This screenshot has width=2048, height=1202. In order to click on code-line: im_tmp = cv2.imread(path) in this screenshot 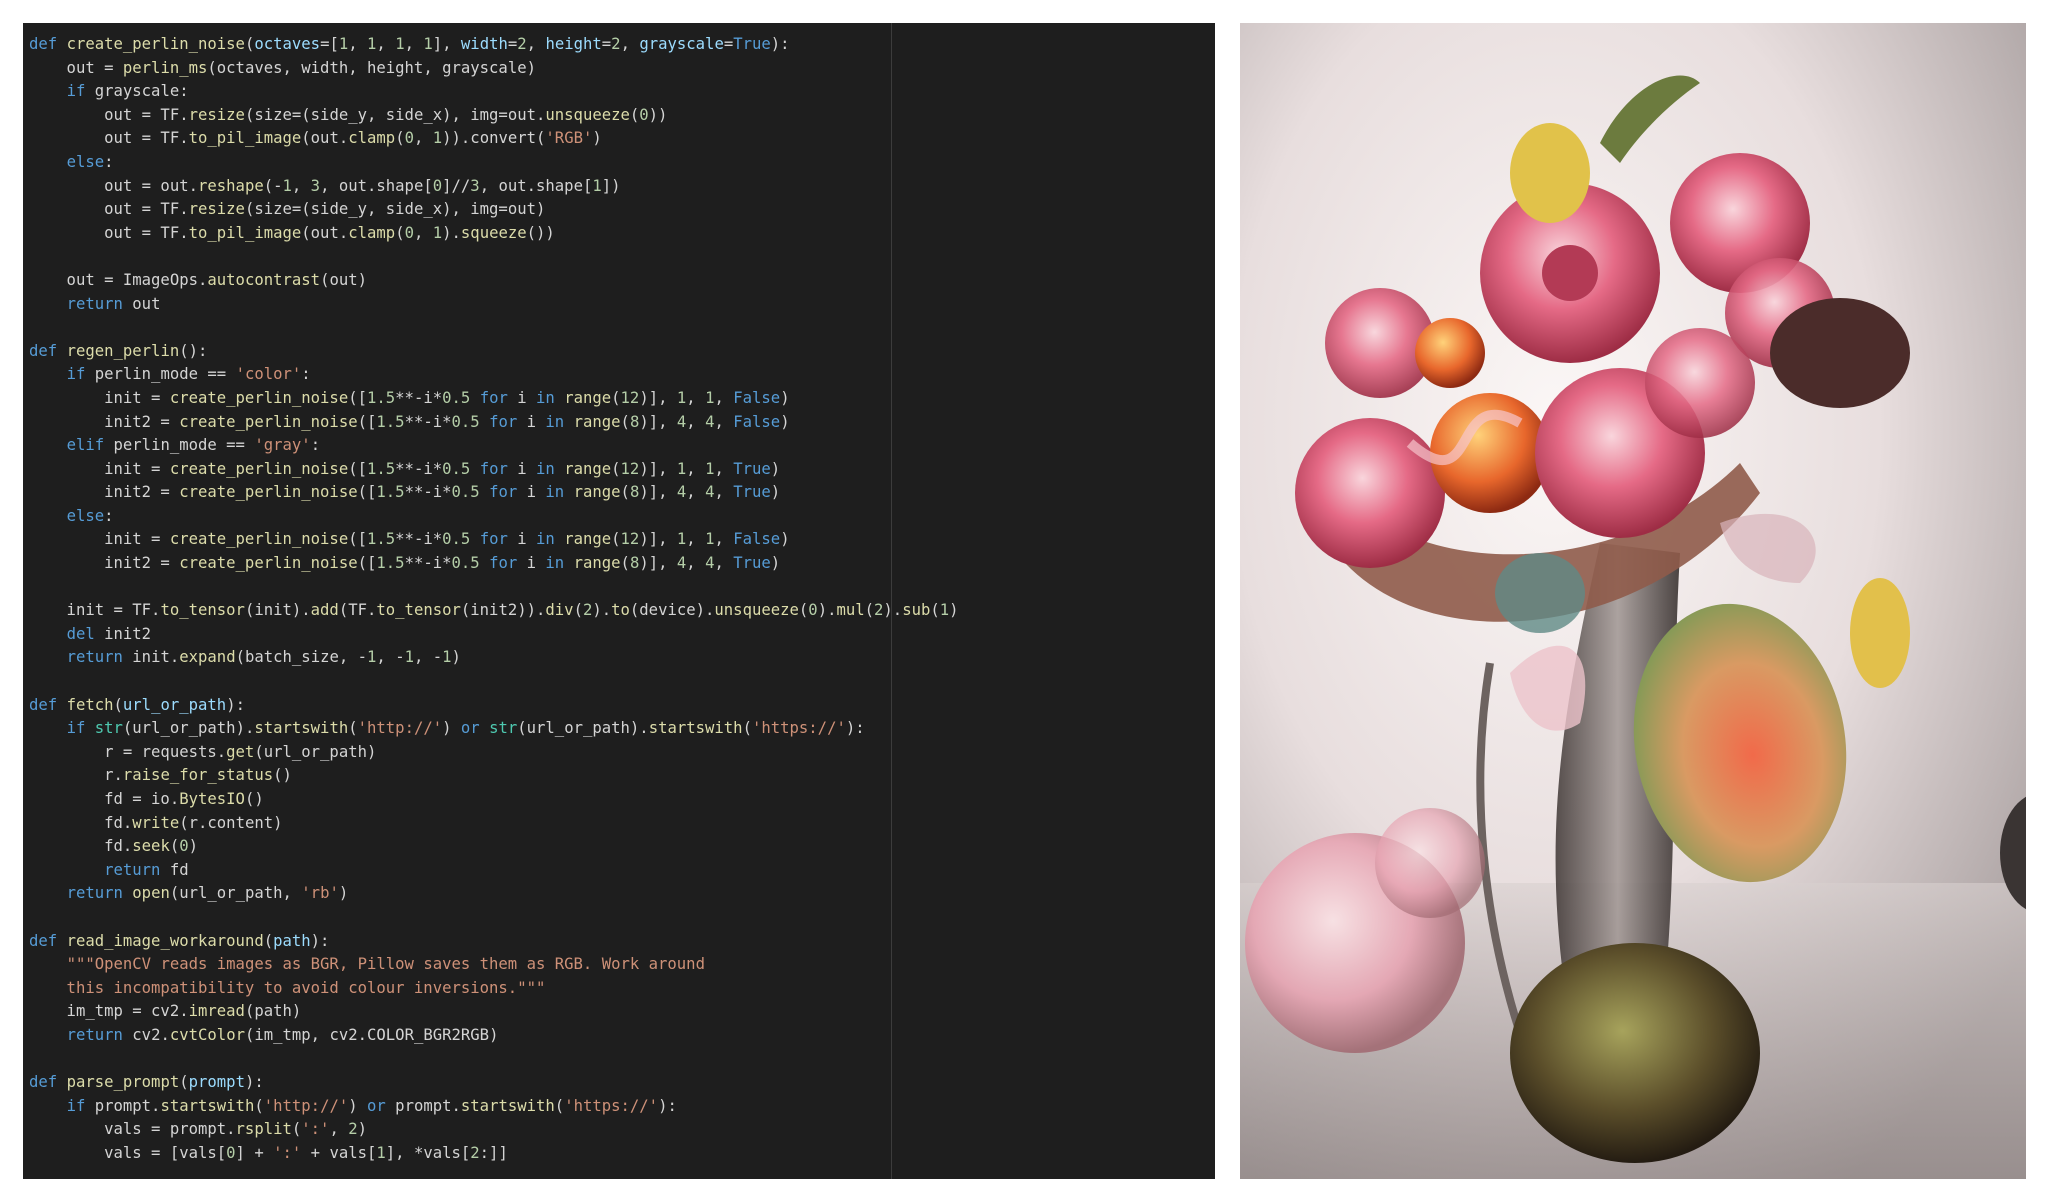, I will do `click(494, 1012)`.